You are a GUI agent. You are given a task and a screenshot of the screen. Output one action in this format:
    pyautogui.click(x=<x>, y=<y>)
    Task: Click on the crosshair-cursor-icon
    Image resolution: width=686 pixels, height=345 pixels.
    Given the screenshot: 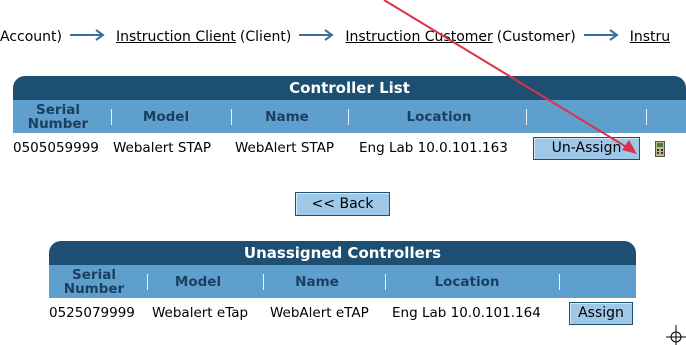 What is the action you would take?
    pyautogui.click(x=676, y=335)
    